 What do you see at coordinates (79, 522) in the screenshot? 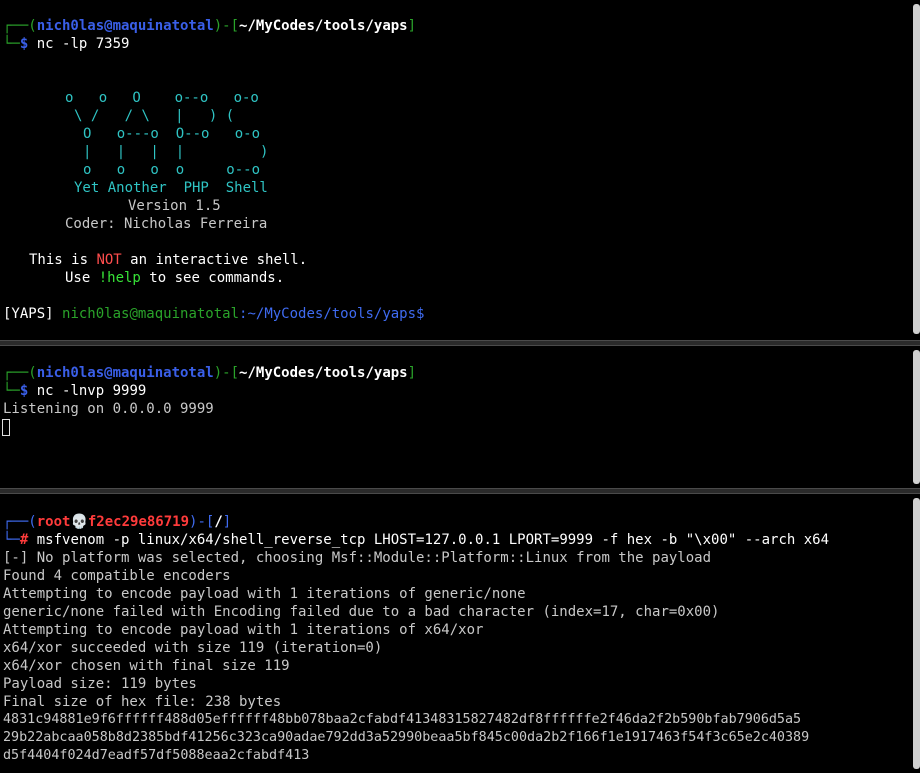
I see `skull-icon: 💀` at bounding box center [79, 522].